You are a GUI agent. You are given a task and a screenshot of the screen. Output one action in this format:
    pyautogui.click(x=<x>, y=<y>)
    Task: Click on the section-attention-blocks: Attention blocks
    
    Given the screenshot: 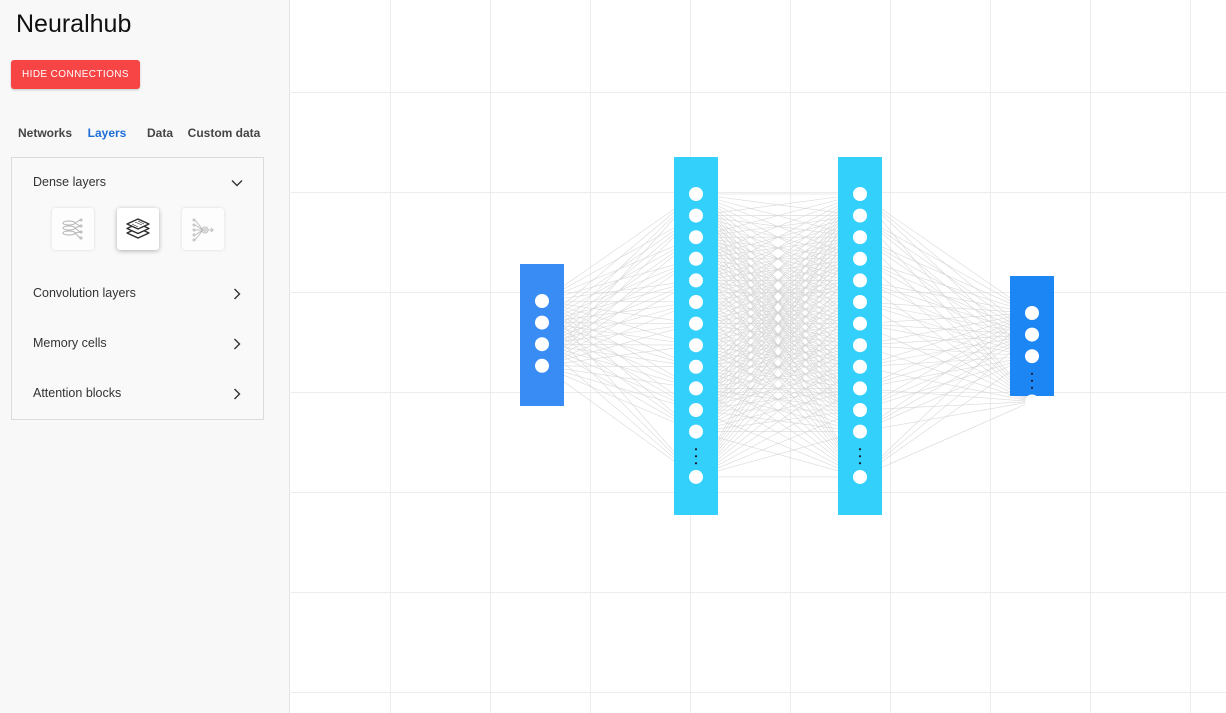 What is the action you would take?
    pyautogui.click(x=137, y=394)
    